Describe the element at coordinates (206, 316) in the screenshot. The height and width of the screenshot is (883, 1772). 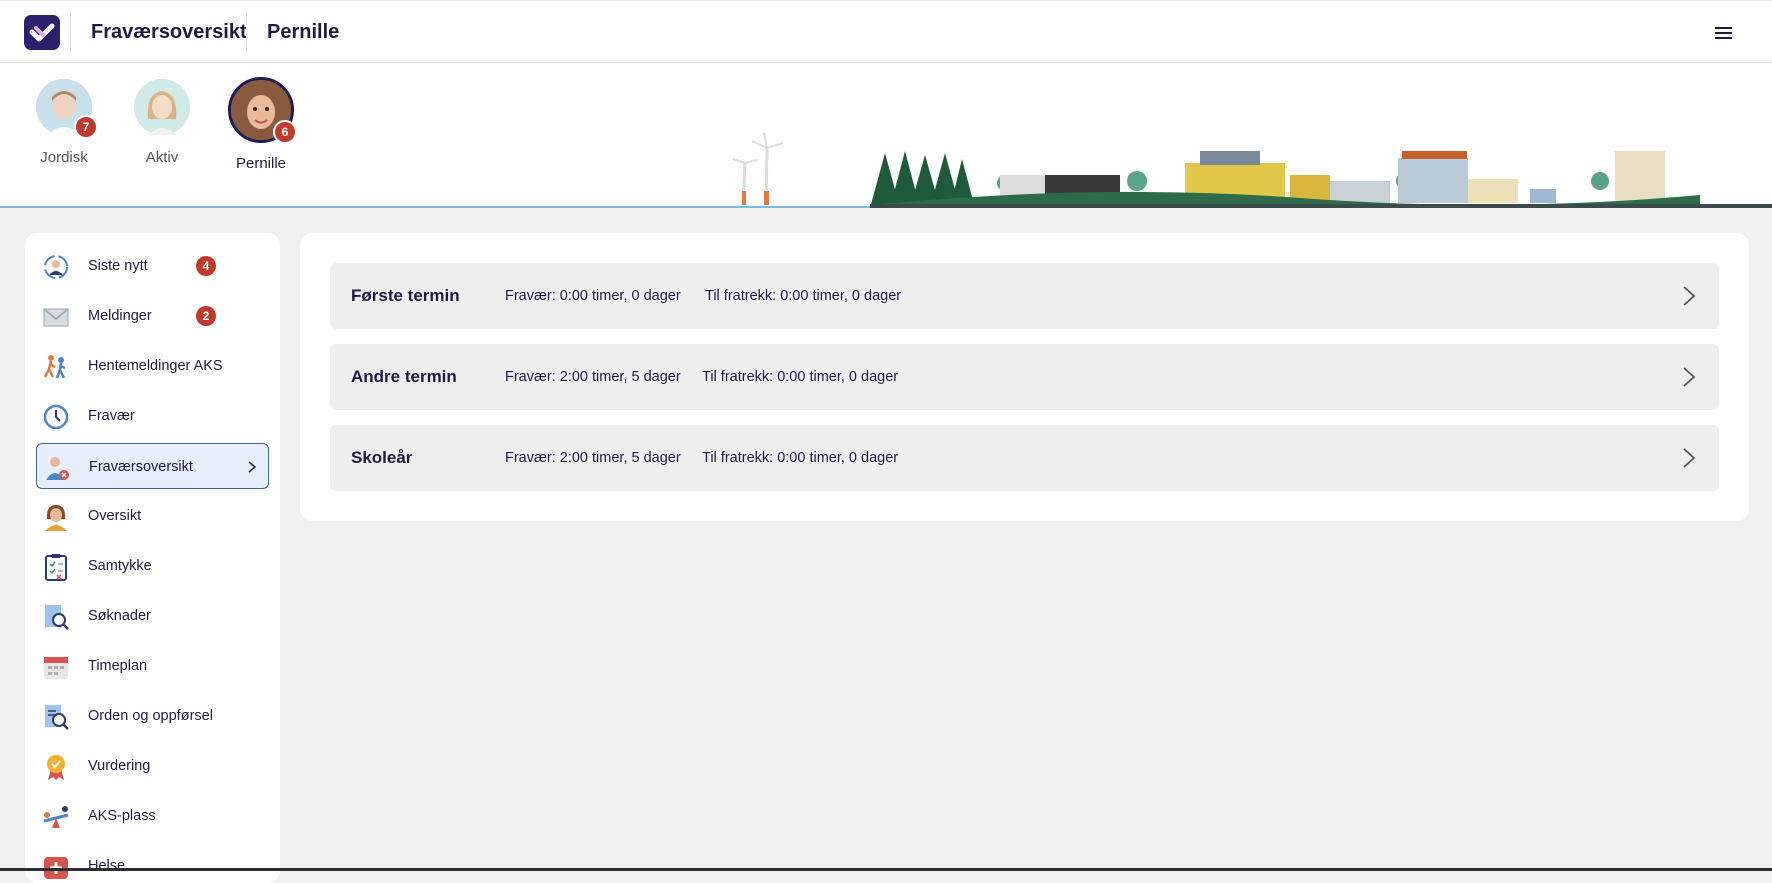
I see `unread-count-badge: 2` at that location.